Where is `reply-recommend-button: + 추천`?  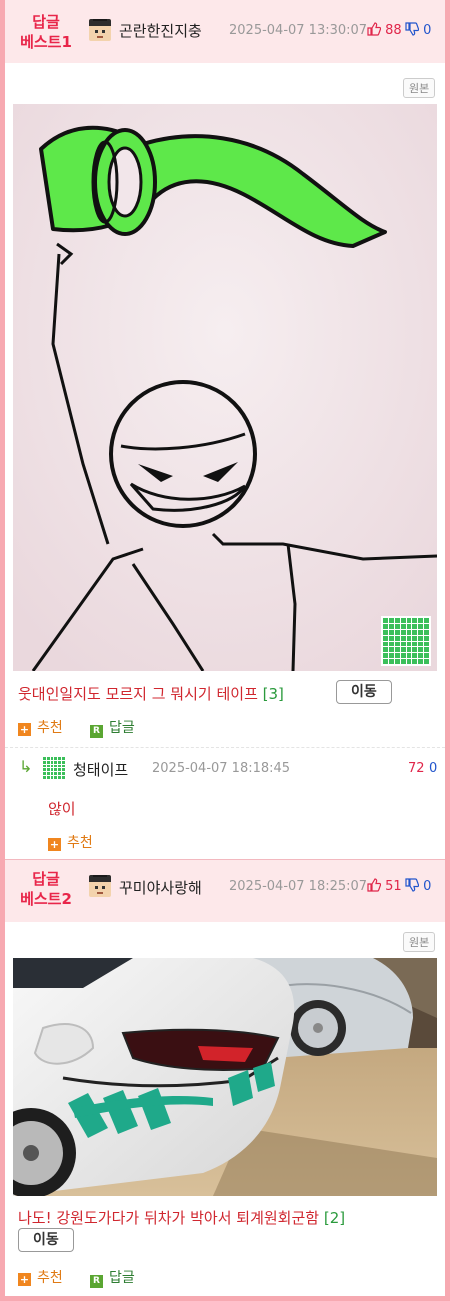 reply-recommend-button: + 추천 is located at coordinates (70, 842).